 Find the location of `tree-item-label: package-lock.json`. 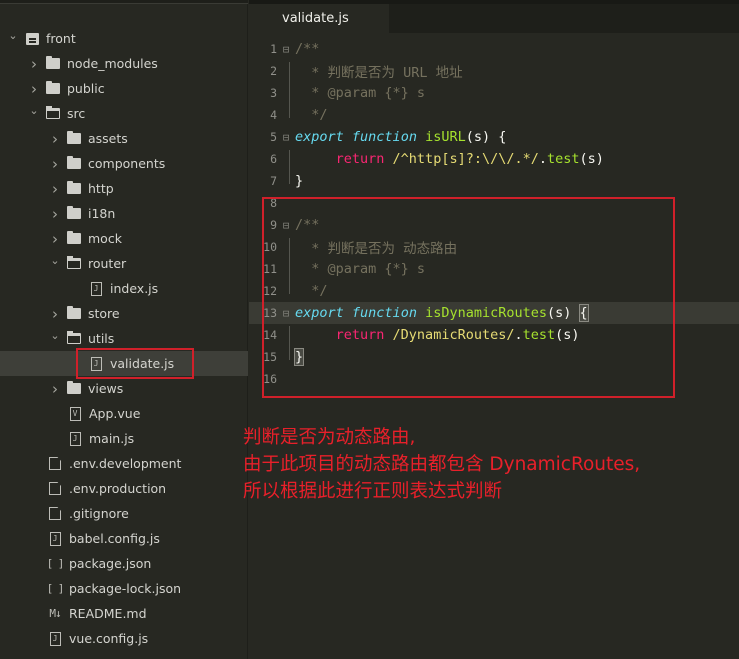

tree-item-label: package-lock.json is located at coordinates (125, 588).